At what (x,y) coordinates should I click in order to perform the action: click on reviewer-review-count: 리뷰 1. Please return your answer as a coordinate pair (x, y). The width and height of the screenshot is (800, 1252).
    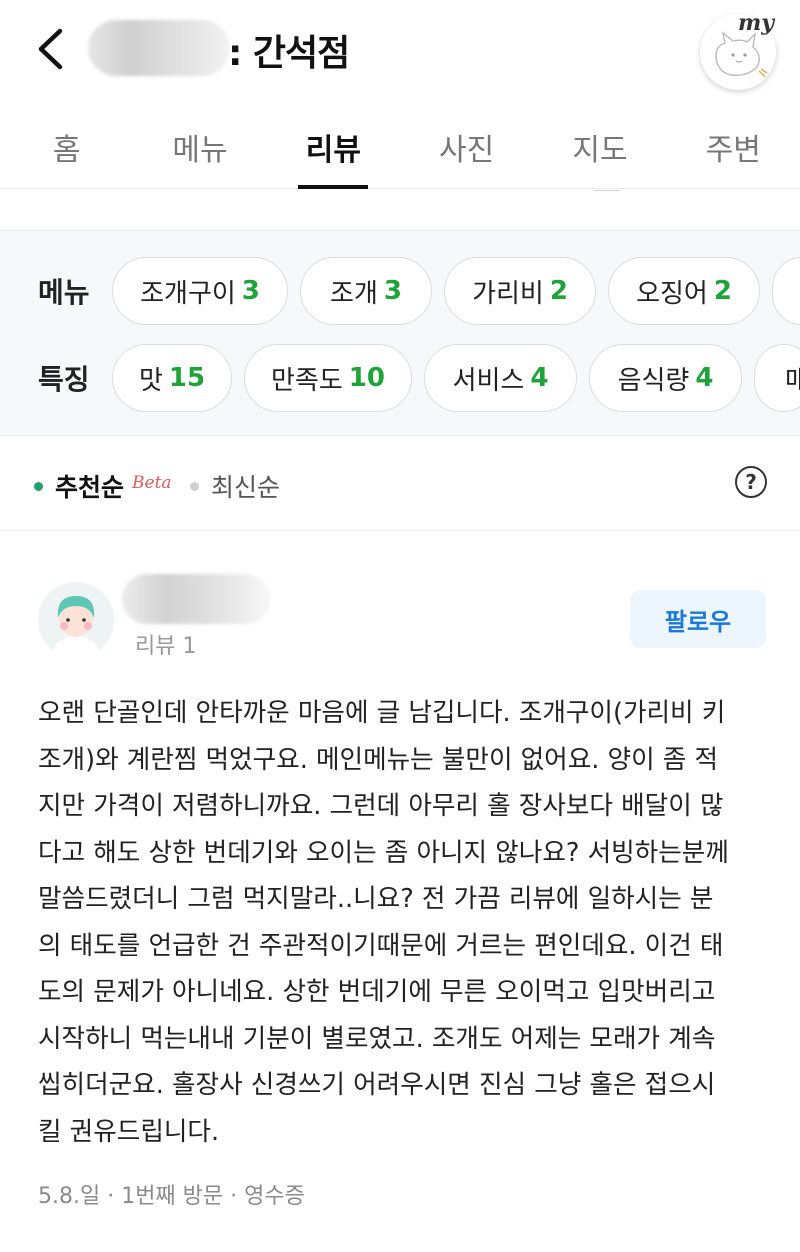
    Looking at the image, I should click on (166, 646).